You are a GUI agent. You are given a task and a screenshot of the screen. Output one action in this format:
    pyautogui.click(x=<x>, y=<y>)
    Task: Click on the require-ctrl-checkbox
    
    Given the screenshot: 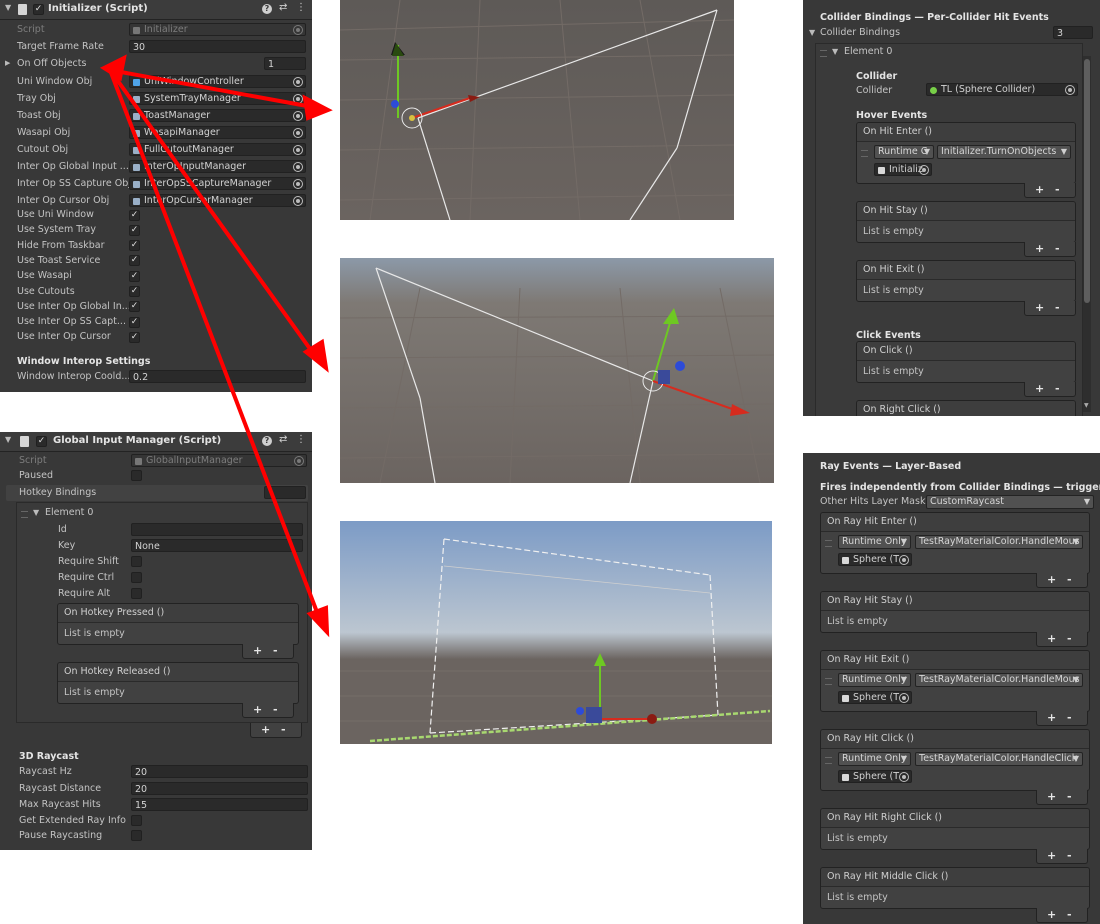 What is the action you would take?
    pyautogui.click(x=136, y=577)
    